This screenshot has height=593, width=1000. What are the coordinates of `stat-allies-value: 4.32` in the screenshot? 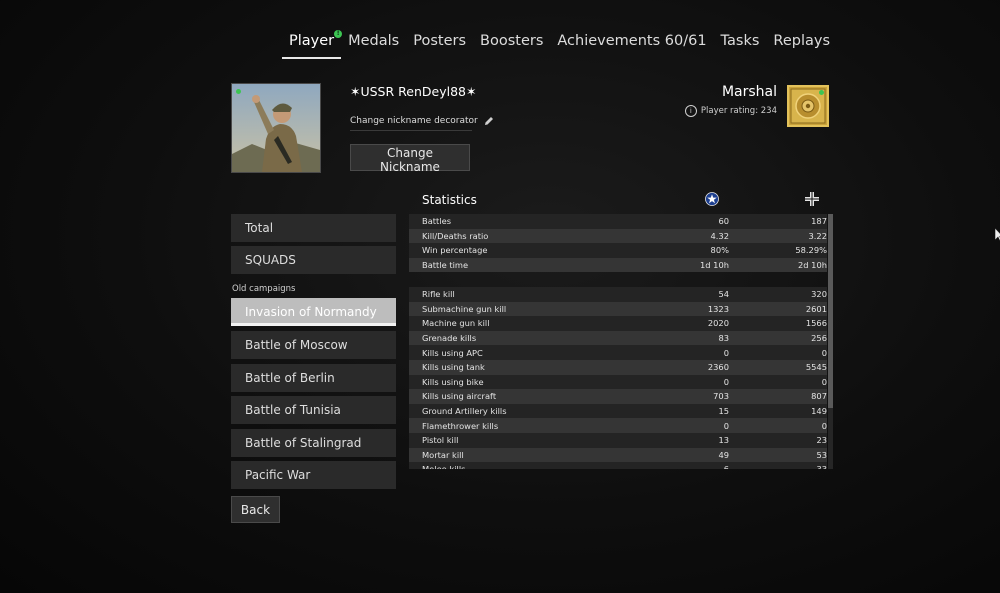 It's located at (719, 235).